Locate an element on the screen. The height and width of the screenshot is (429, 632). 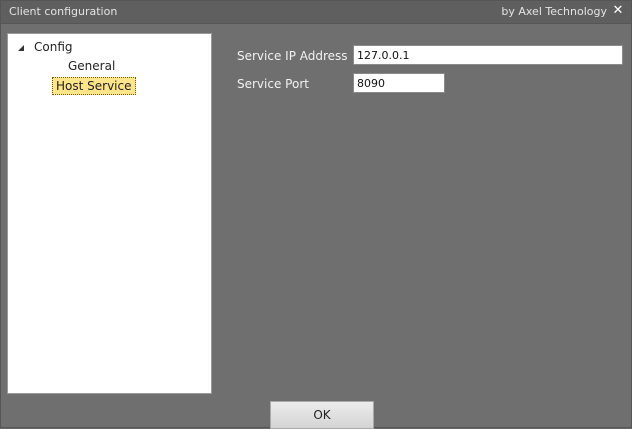
service-port-input is located at coordinates (399, 83).